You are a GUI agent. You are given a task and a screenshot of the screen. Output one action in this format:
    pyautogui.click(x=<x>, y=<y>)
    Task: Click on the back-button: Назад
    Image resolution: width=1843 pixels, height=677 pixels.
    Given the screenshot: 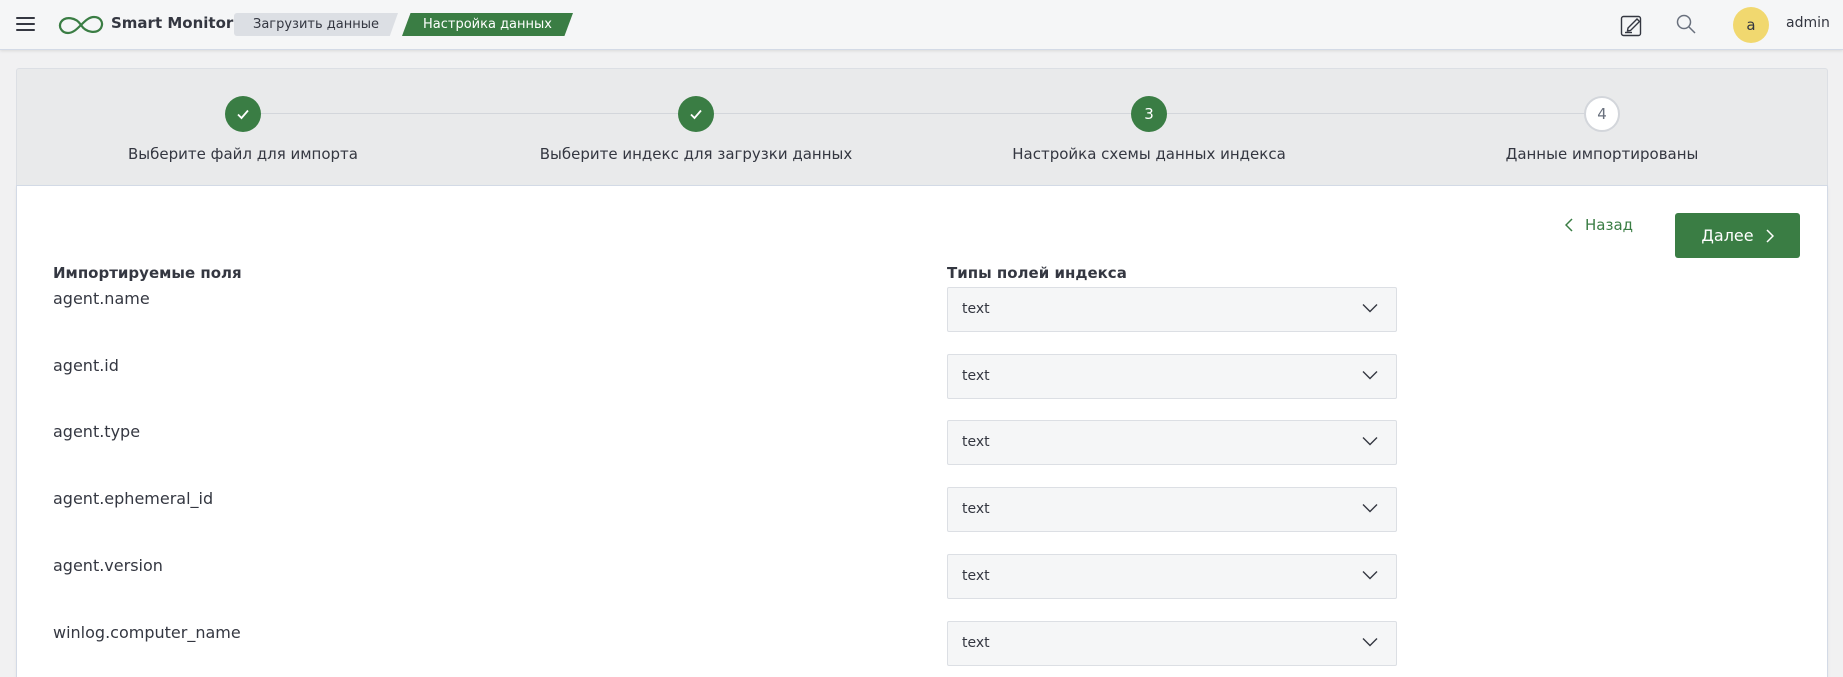 What is the action you would take?
    pyautogui.click(x=1599, y=225)
    